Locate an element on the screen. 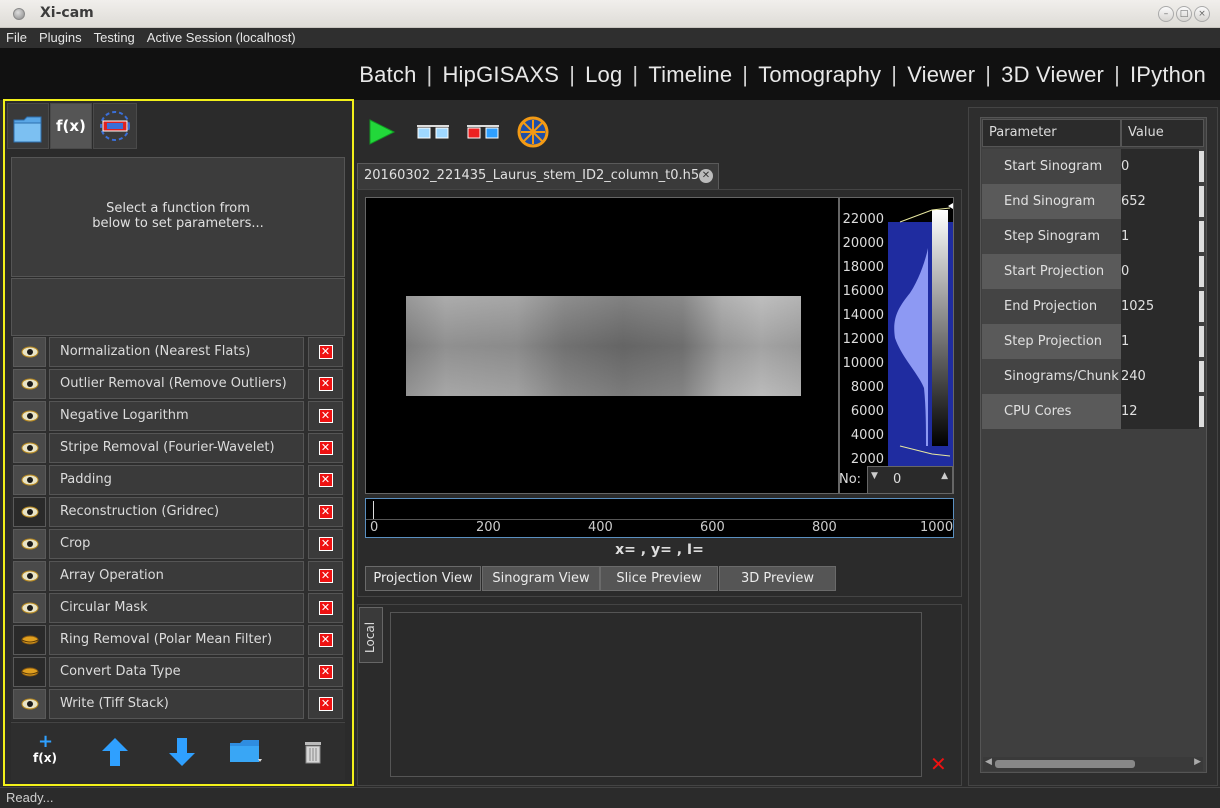 This screenshot has height=808, width=1220. tab-slice-preview: Slice Preview is located at coordinates (659, 578).